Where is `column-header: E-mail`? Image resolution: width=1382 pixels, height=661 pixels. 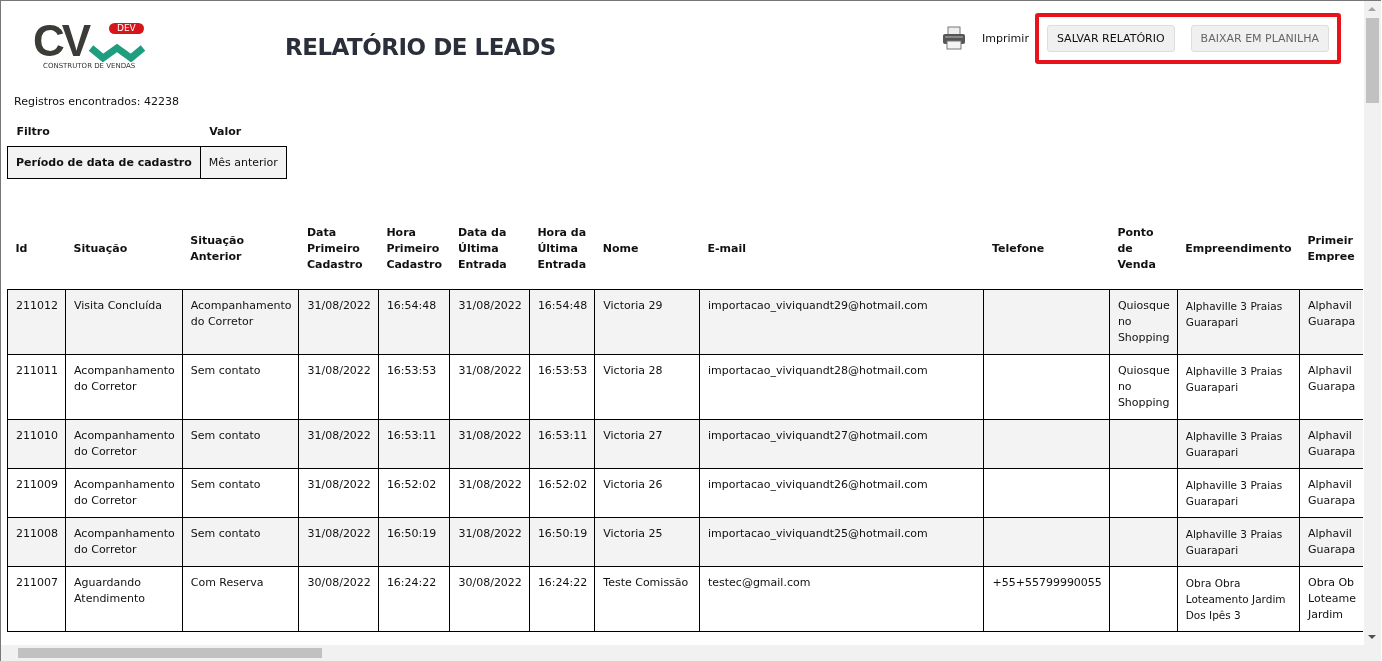 column-header: E-mail is located at coordinates (841, 249).